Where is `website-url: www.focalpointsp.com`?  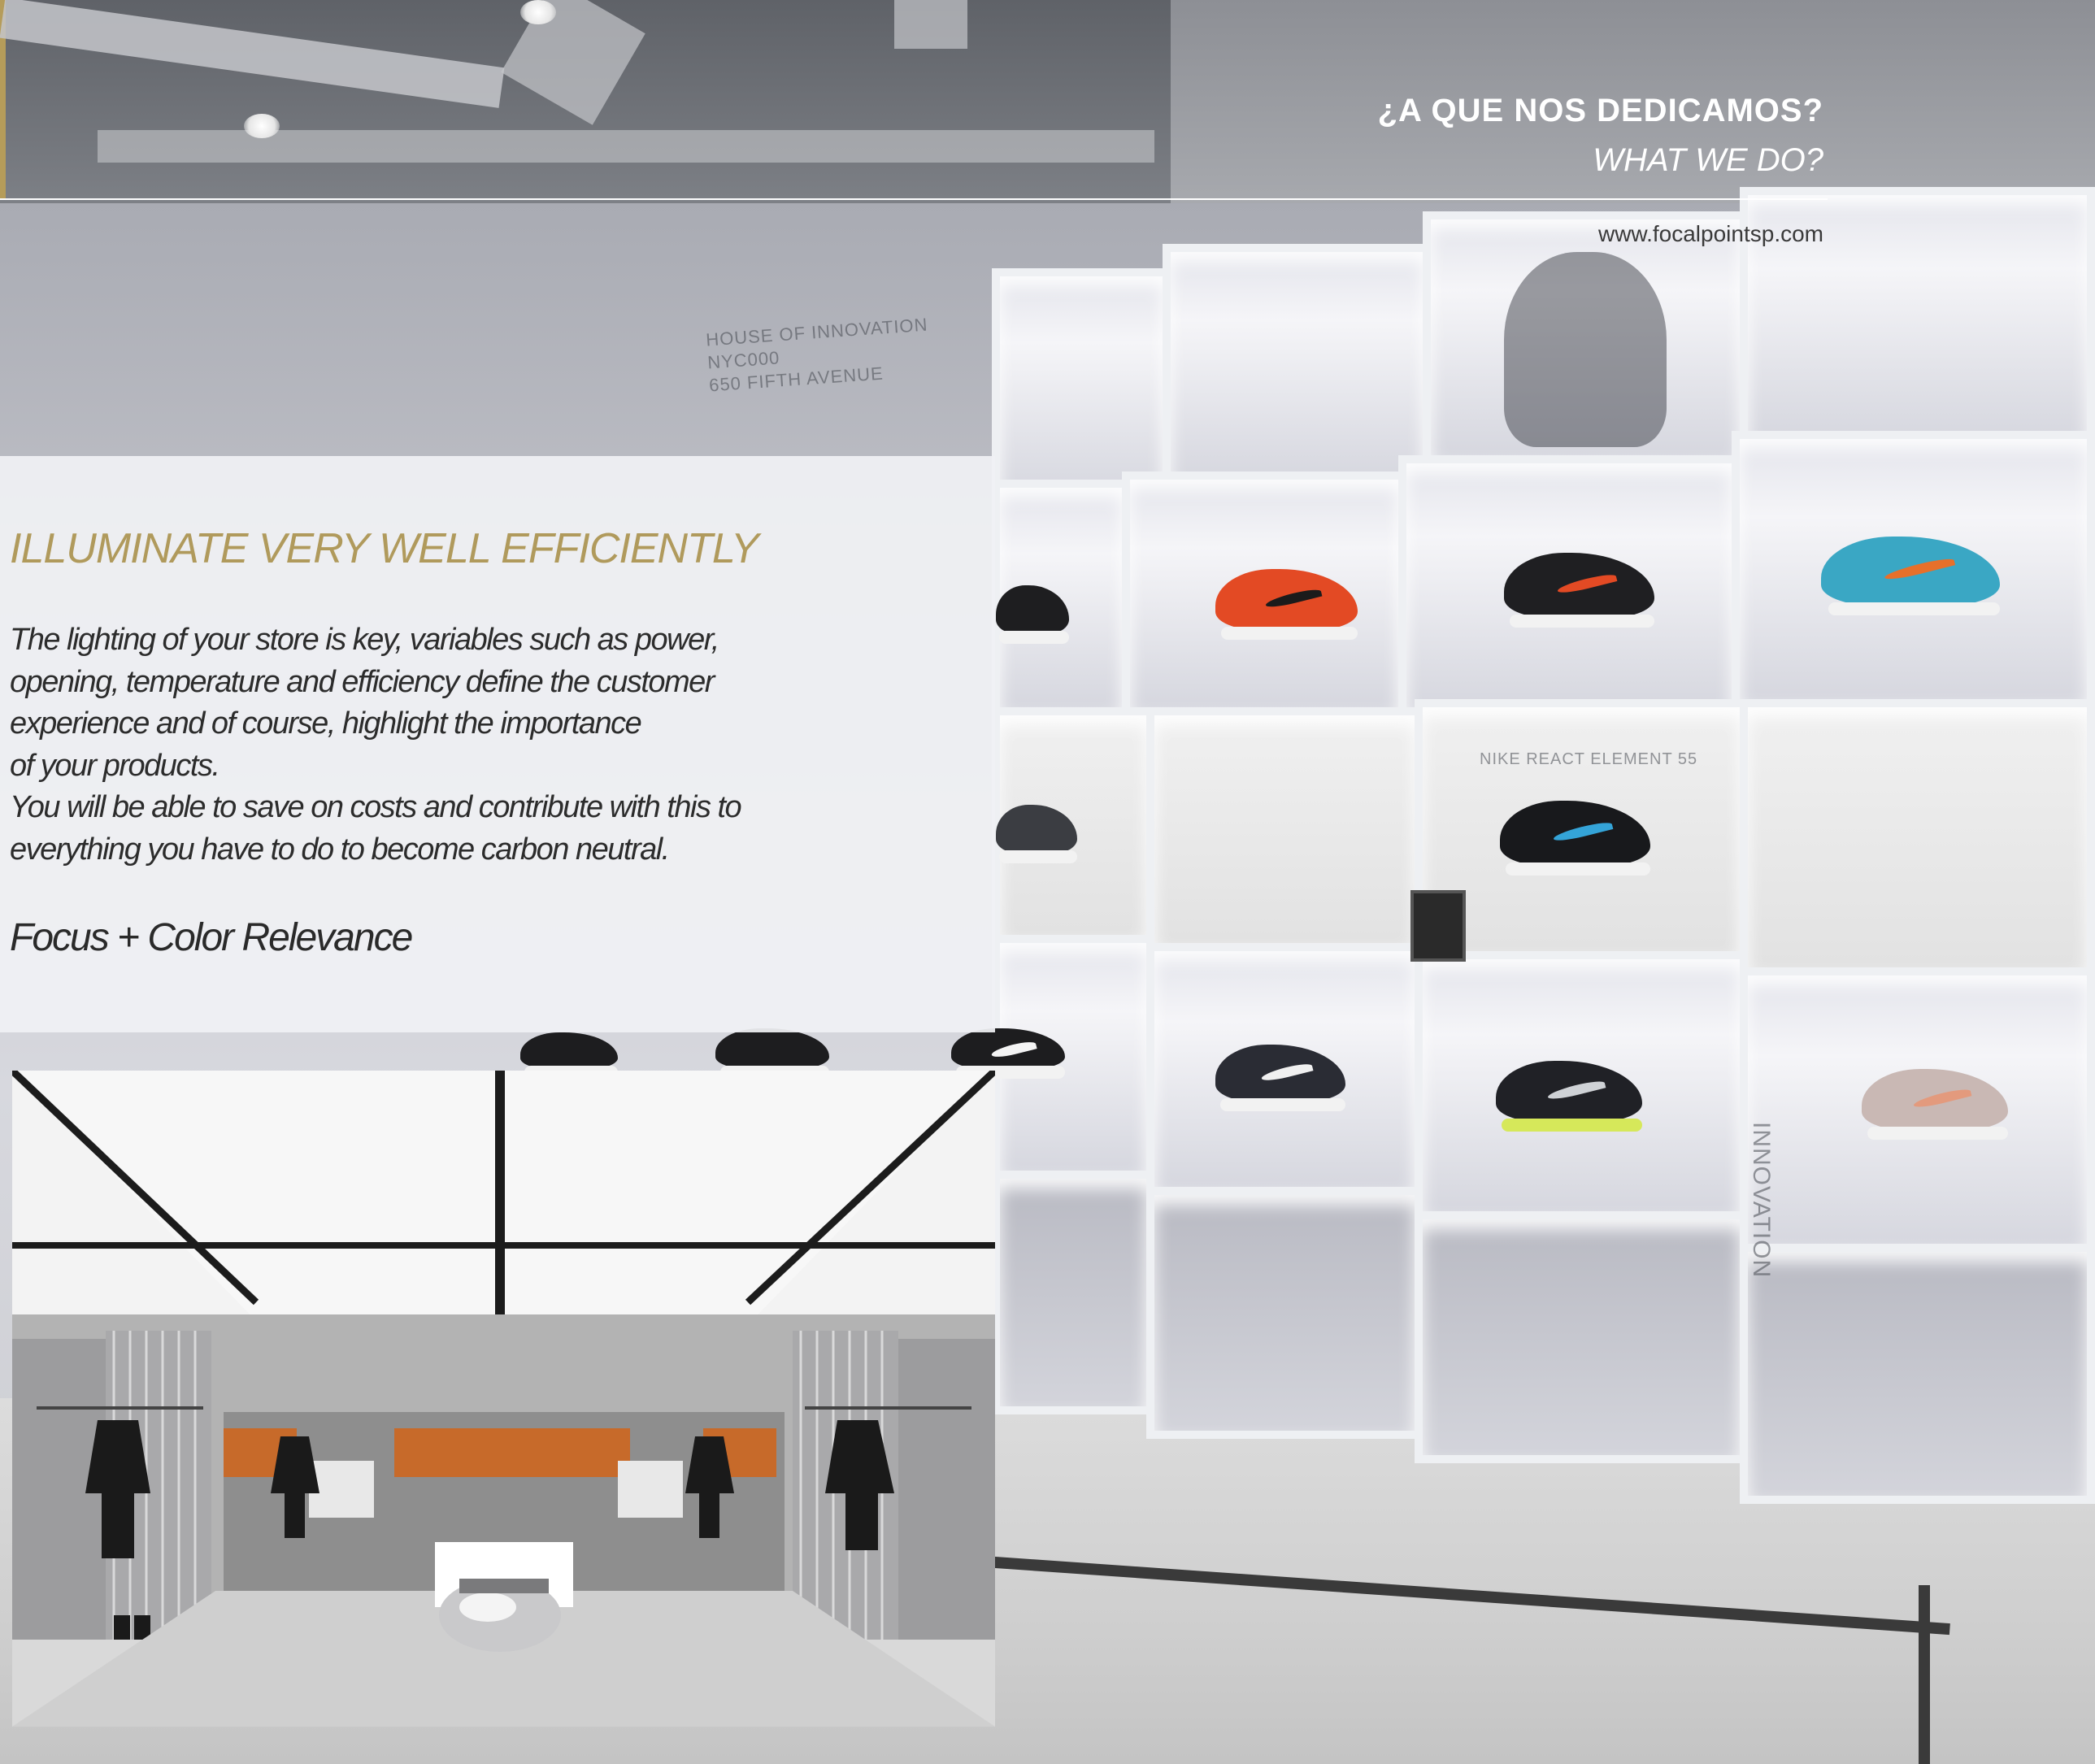 website-url: www.focalpointsp.com is located at coordinates (1710, 234).